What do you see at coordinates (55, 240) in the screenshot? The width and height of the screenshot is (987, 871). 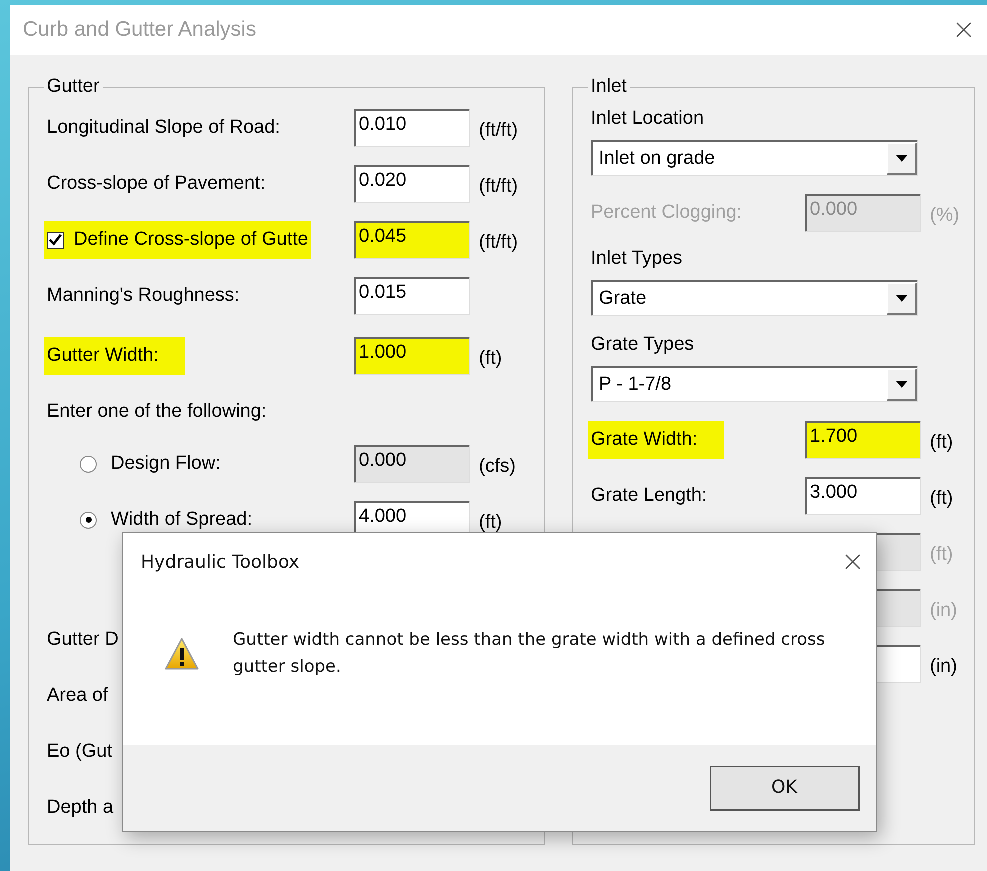 I see `checkmark-icon` at bounding box center [55, 240].